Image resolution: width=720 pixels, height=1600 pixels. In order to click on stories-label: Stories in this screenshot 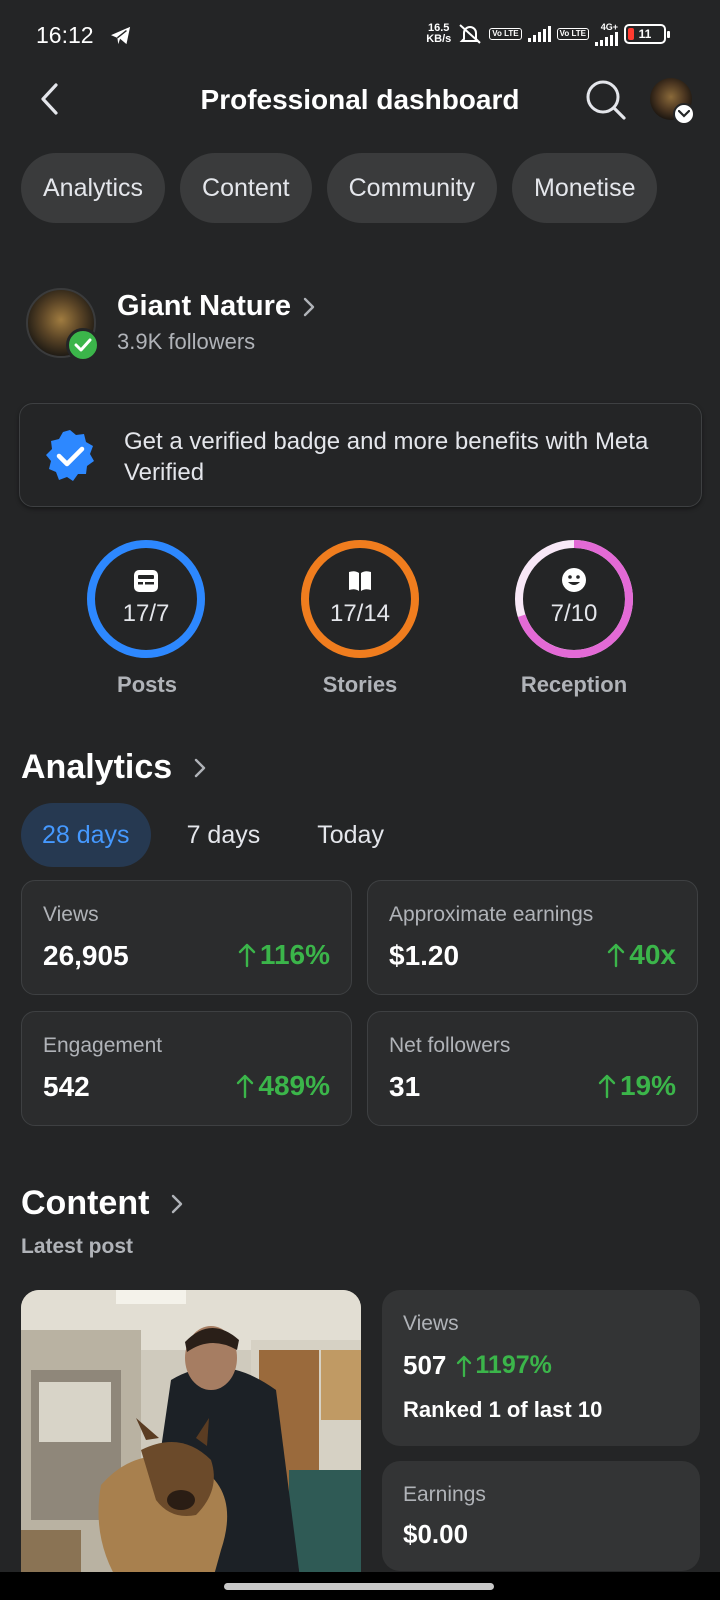, I will do `click(360, 684)`.